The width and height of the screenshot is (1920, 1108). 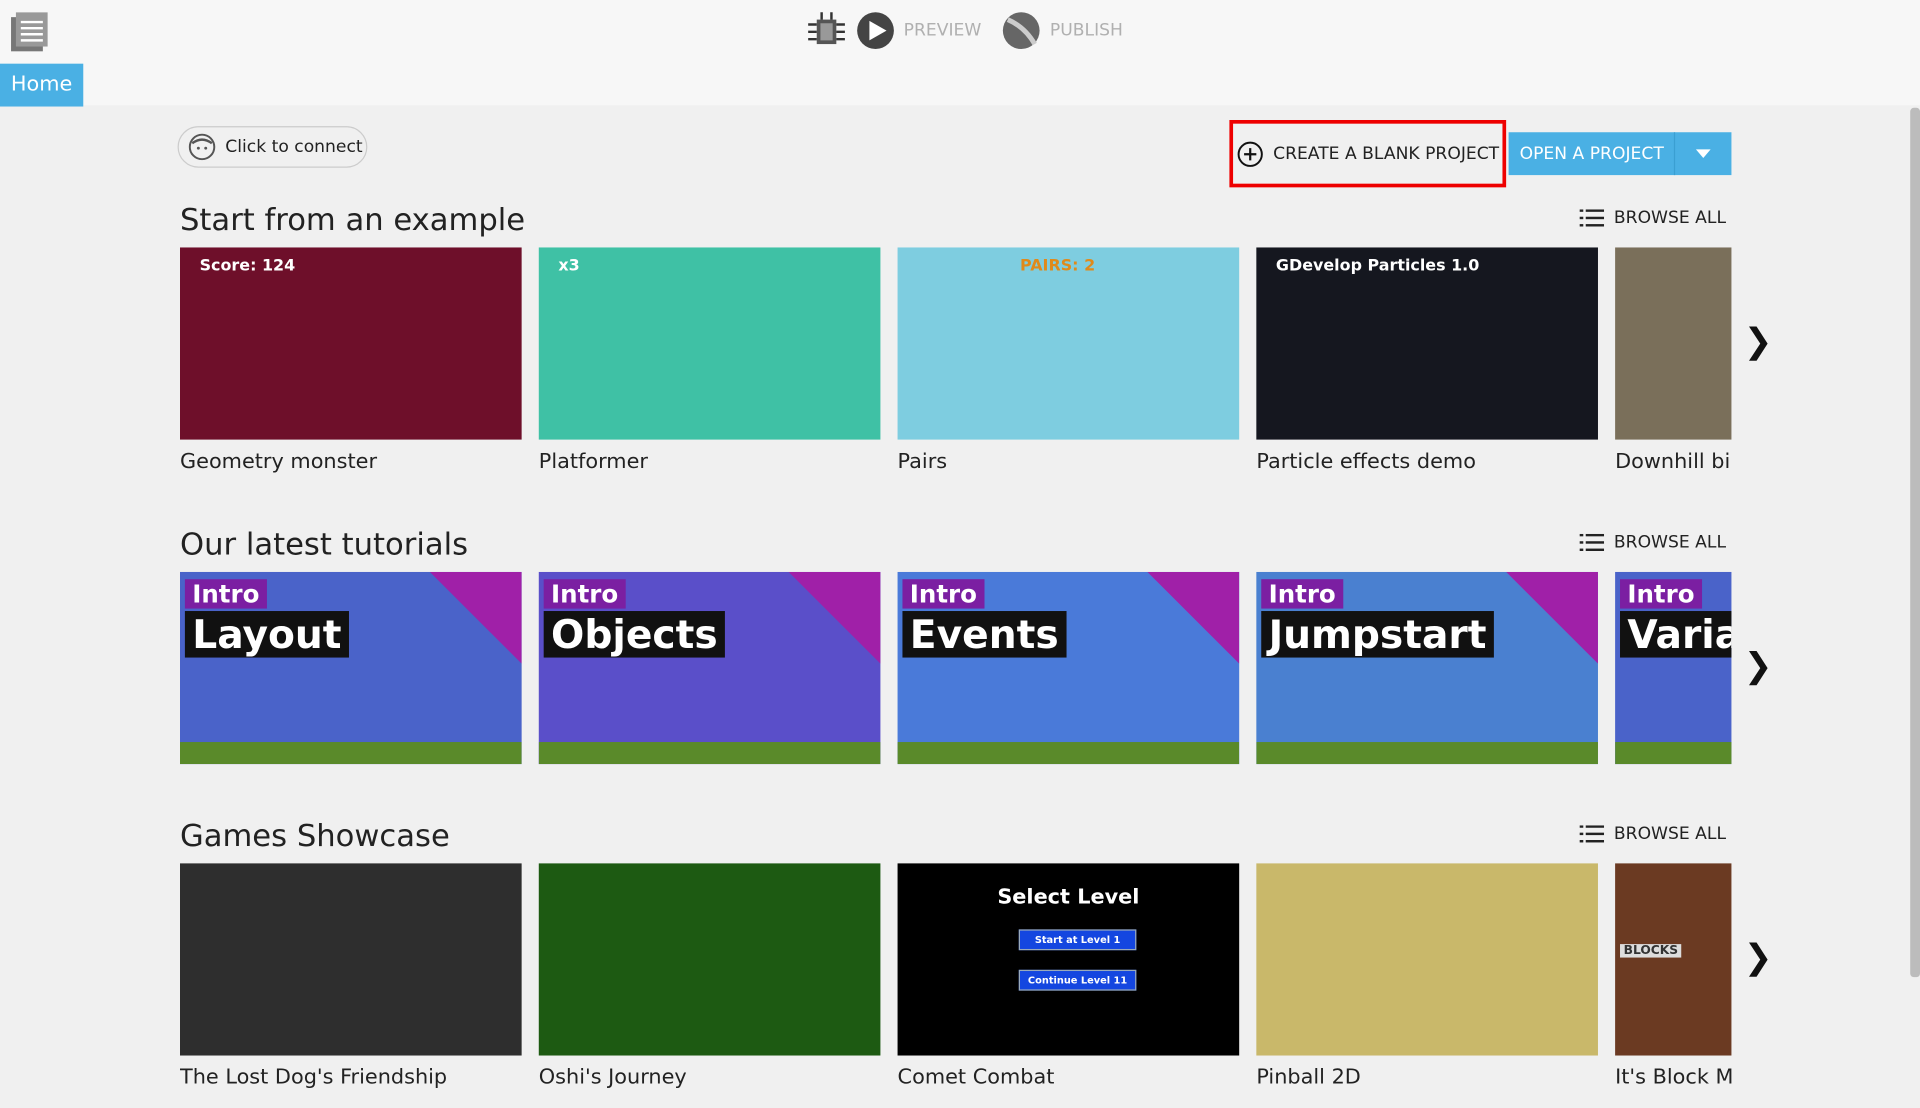 I want to click on project-card: IntroVariab, so click(x=1673, y=668).